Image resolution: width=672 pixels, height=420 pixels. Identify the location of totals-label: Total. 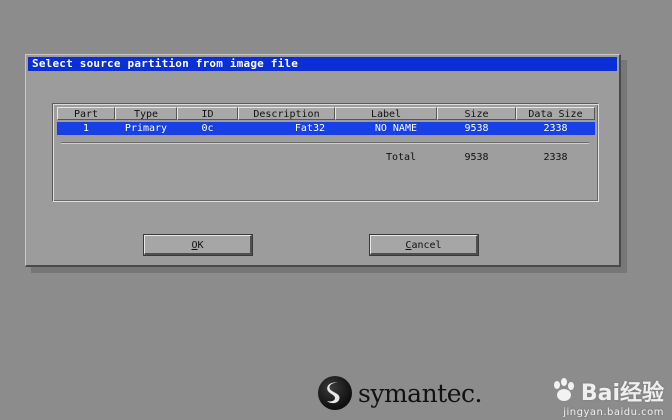
(401, 157).